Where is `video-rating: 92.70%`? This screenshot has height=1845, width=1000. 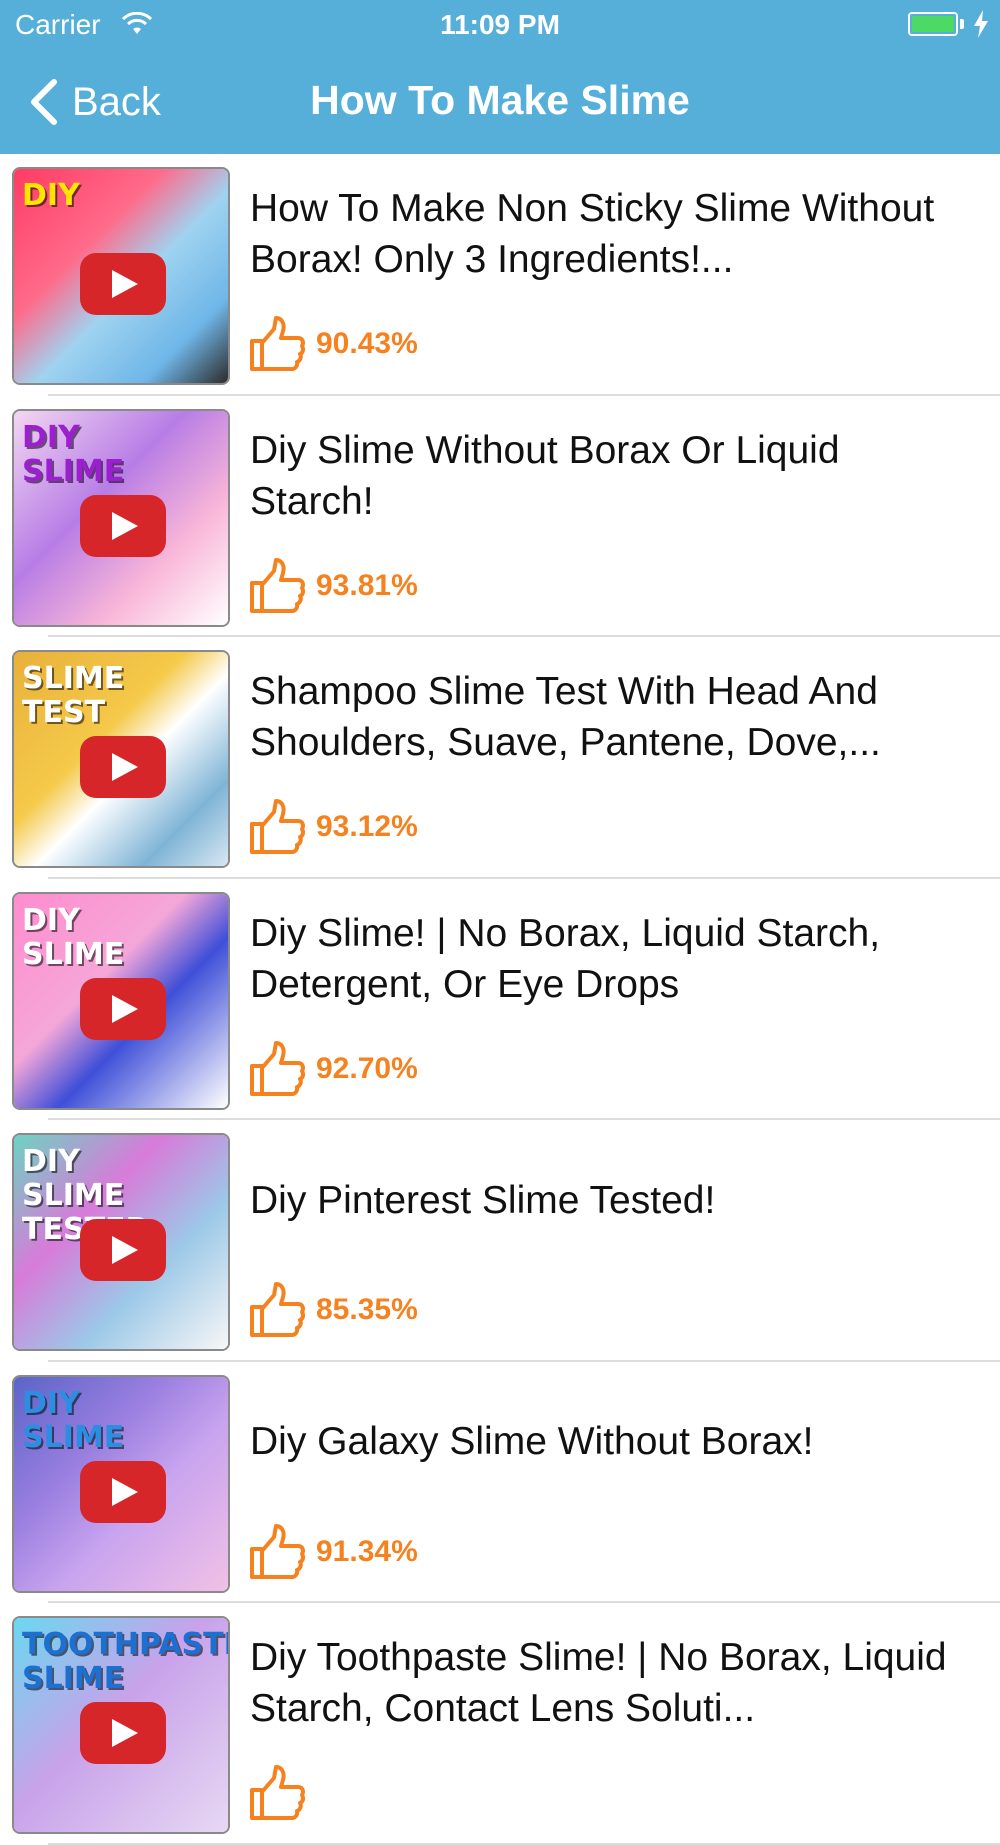
video-rating: 92.70% is located at coordinates (333, 1069).